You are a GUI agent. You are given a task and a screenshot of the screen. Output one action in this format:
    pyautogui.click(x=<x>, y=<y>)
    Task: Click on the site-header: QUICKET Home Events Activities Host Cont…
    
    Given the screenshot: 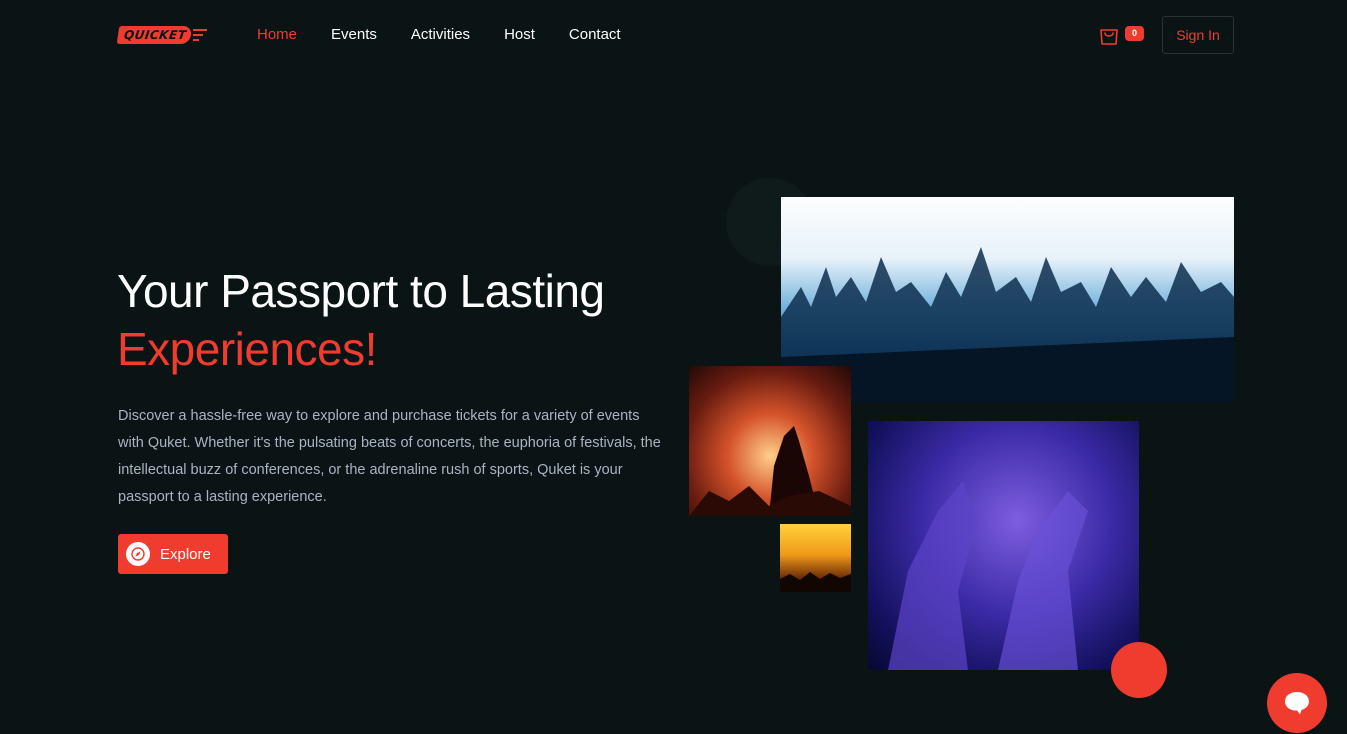 What is the action you would take?
    pyautogui.click(x=673, y=35)
    